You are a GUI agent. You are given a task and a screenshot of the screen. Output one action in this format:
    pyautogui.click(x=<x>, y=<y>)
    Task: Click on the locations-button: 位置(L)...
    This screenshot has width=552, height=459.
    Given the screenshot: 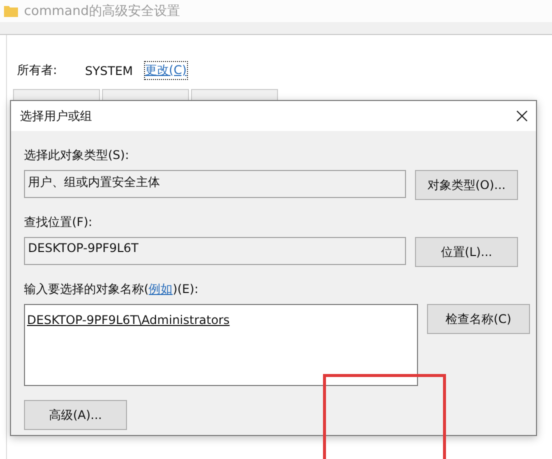 What is the action you would take?
    pyautogui.click(x=466, y=252)
    